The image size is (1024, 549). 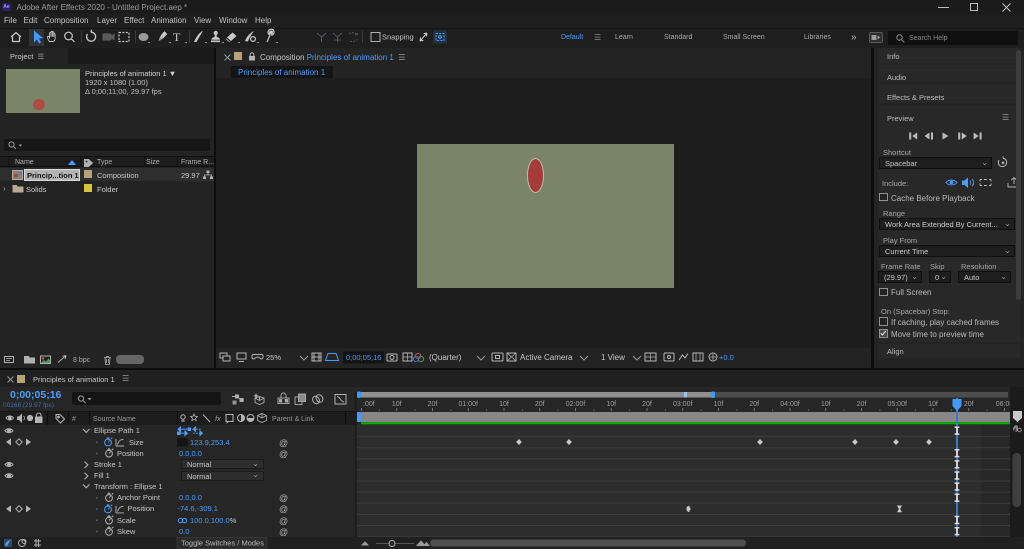 I want to click on svg-text: Toggle Switches / Modes, so click(x=222, y=543).